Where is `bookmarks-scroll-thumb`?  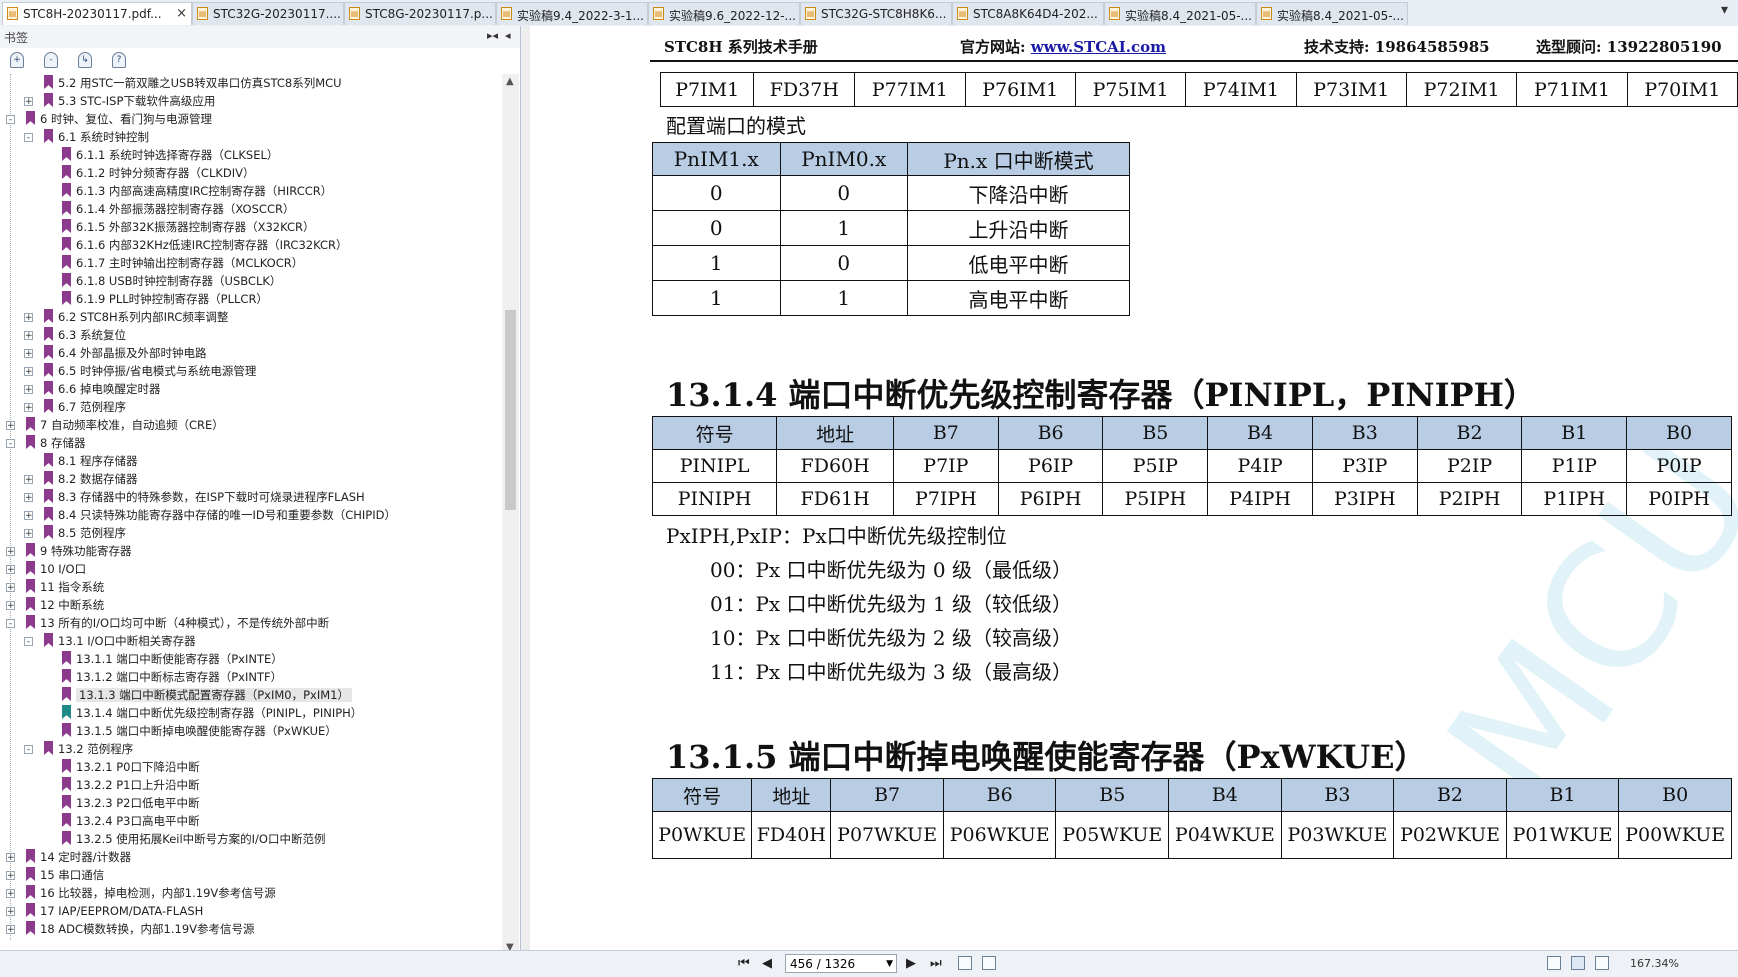 bookmarks-scroll-thumb is located at coordinates (510, 410).